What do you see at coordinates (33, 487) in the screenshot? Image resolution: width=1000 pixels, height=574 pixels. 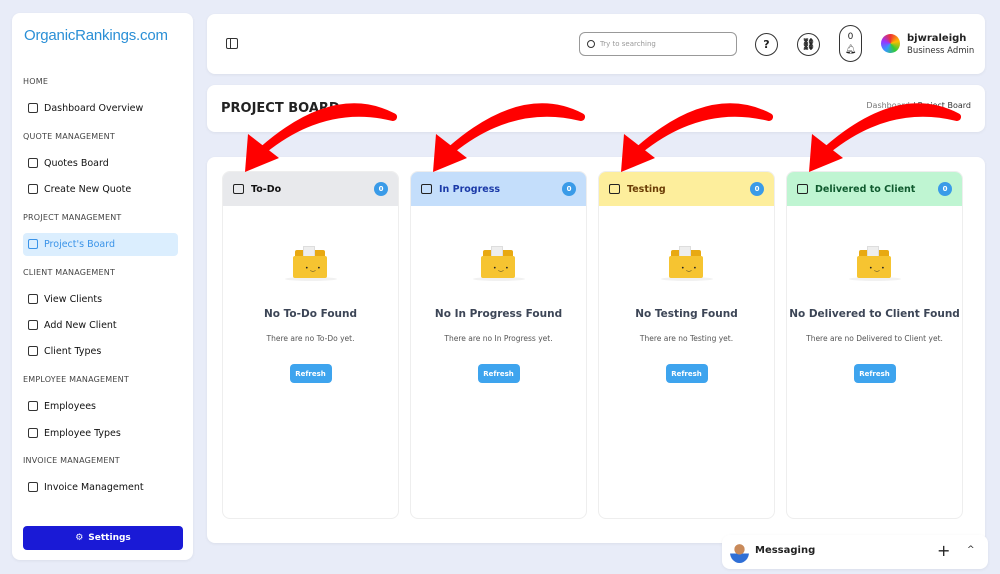 I see `invoice-icon` at bounding box center [33, 487].